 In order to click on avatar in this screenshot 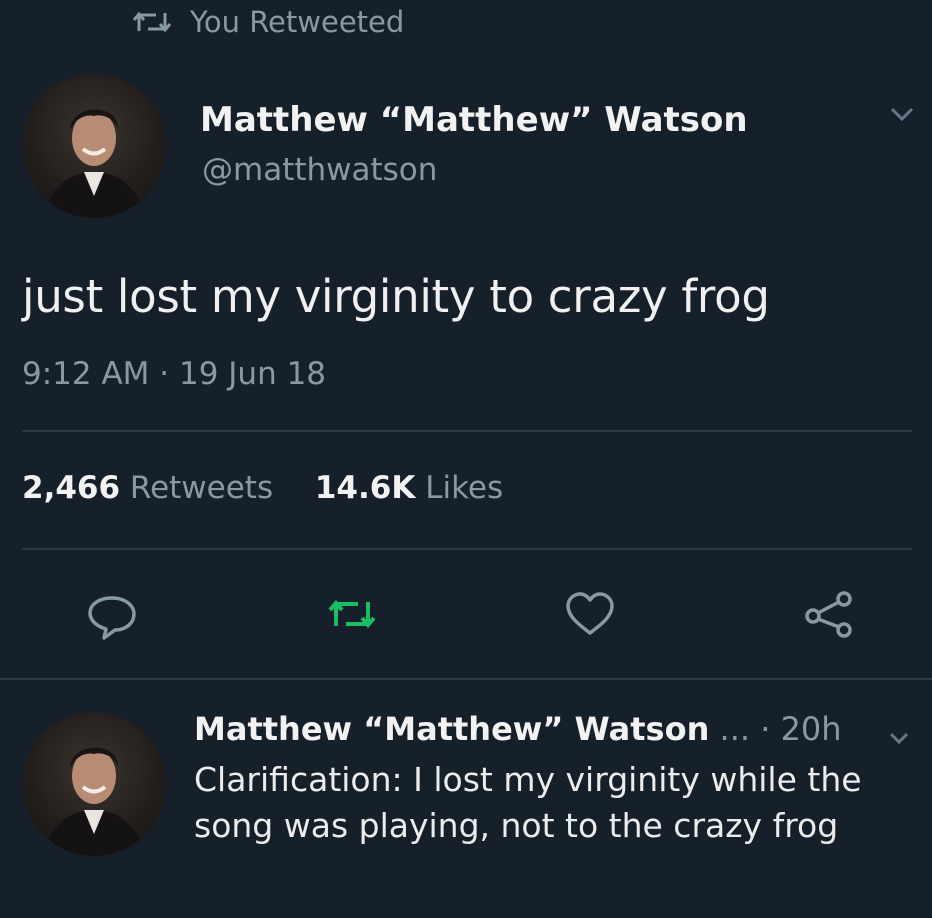, I will do `click(94, 146)`.